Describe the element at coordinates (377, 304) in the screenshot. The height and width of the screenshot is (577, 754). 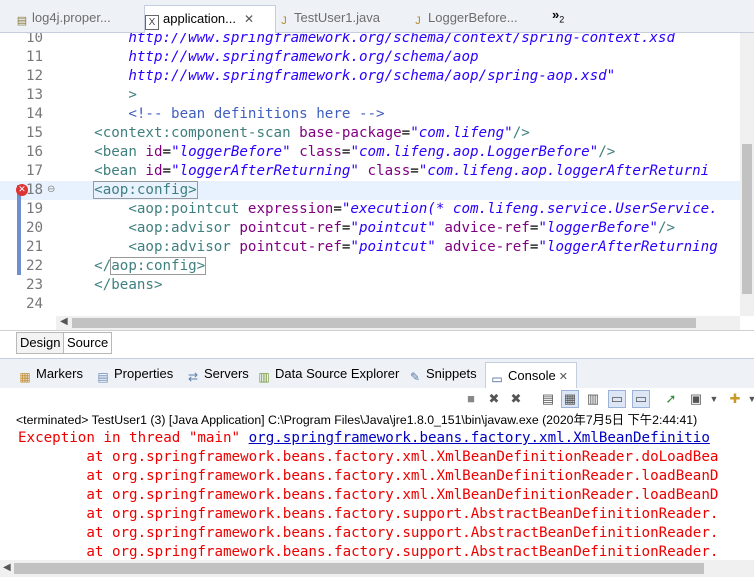
I see `code-line: 24` at that location.